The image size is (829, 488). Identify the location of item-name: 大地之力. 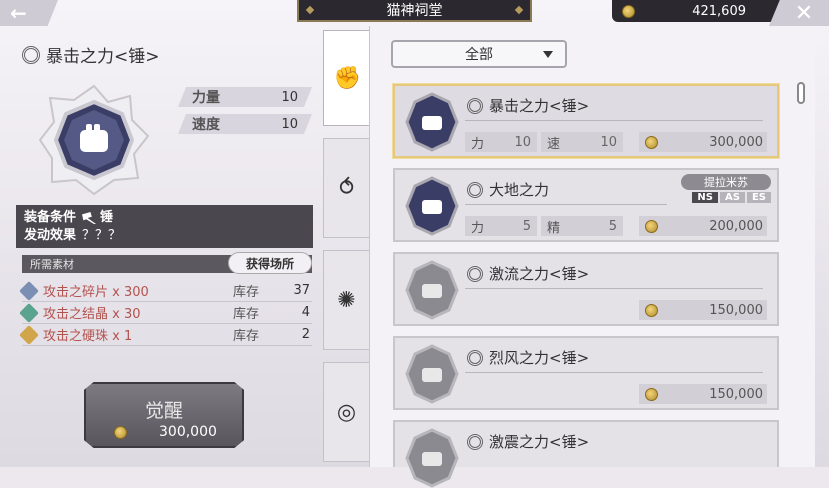
(508, 189).